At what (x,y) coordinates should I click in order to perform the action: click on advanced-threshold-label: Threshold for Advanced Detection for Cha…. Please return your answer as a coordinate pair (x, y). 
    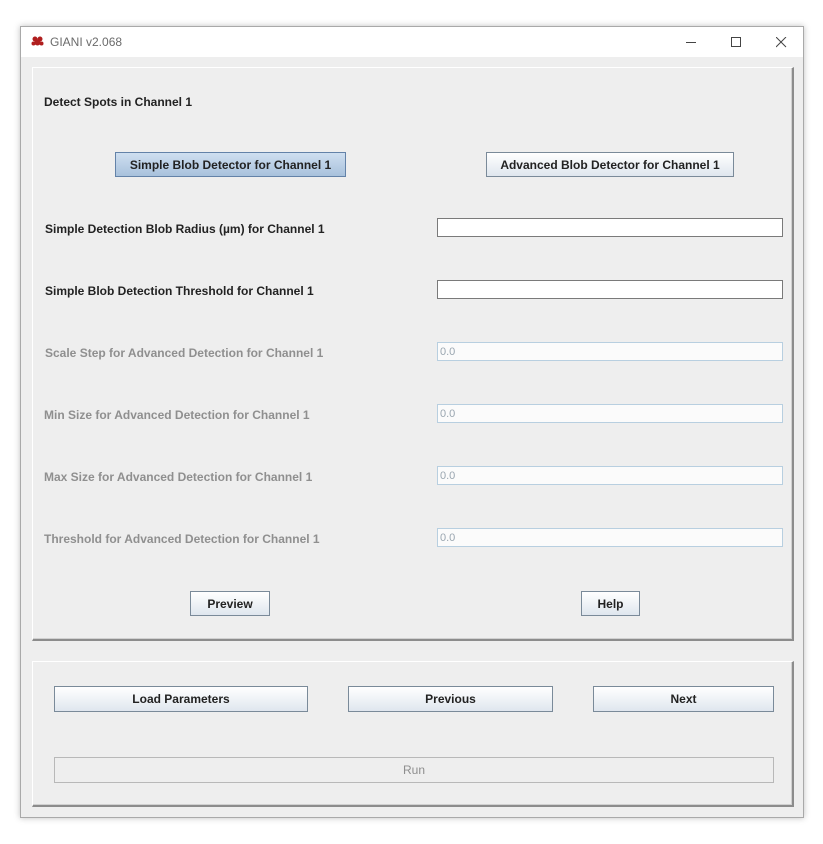
    Looking at the image, I should click on (182, 539).